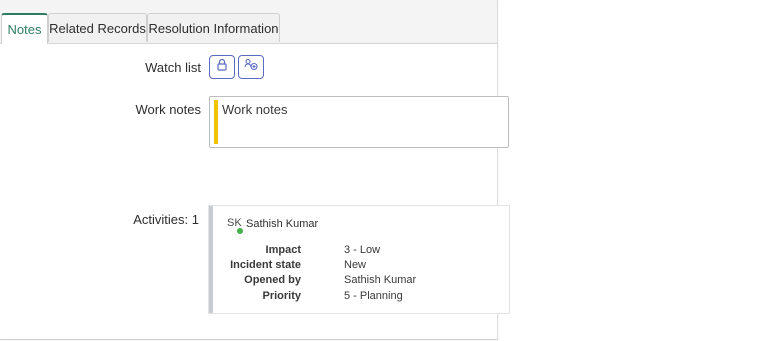  What do you see at coordinates (166, 219) in the screenshot?
I see `activities-label: Activities: 1` at bounding box center [166, 219].